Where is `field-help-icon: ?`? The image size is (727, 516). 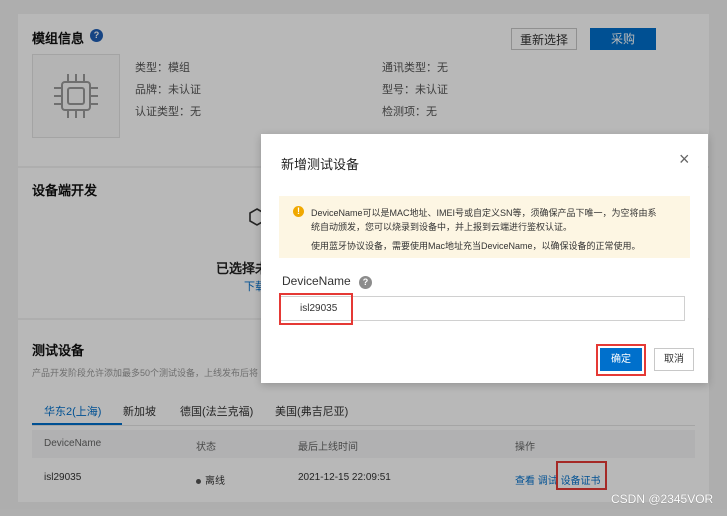
field-help-icon: ? is located at coordinates (365, 282).